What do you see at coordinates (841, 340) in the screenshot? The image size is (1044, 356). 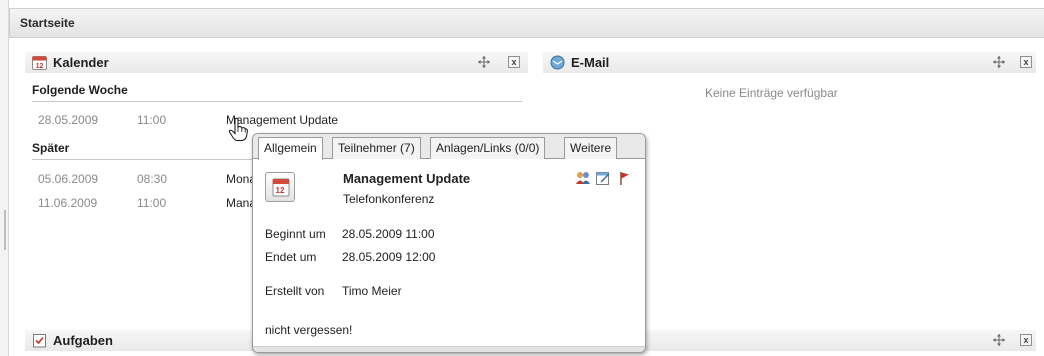 I see `right-portlet-header: x` at bounding box center [841, 340].